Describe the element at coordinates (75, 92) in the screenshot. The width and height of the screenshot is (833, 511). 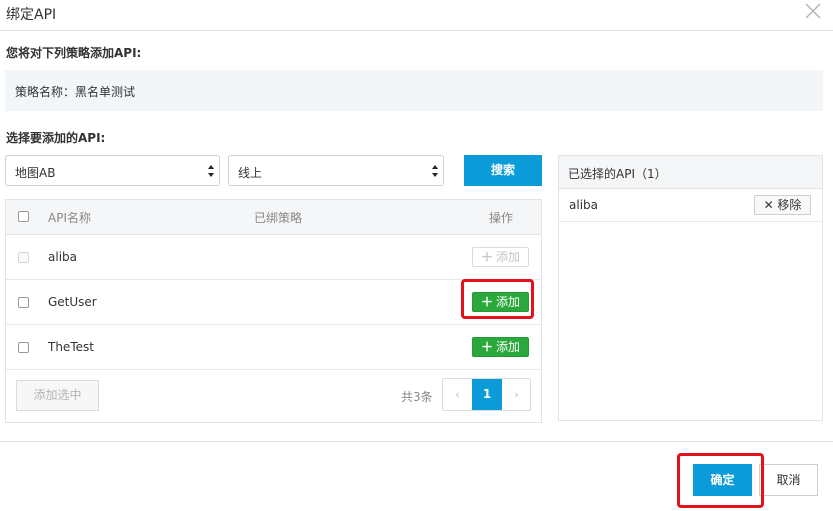
I see `policy-name-label: 策略名称：黑名单测试` at that location.